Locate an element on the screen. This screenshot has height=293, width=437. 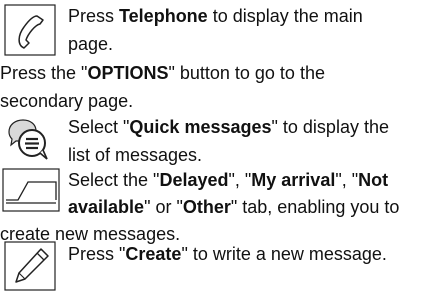
create-label: Create is located at coordinates (153, 254).